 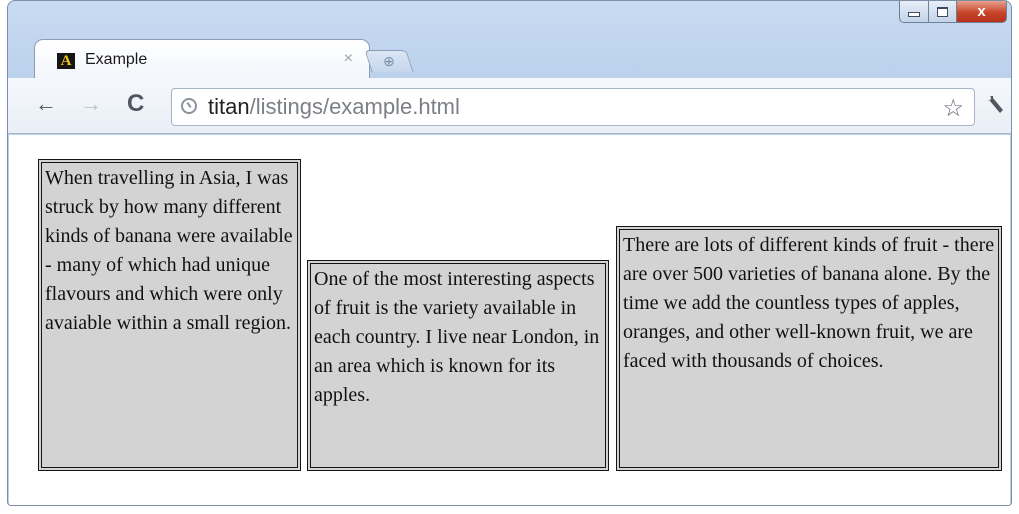 What do you see at coordinates (573, 107) in the screenshot?
I see `address-bar: titan/listings/example.html ☆` at bounding box center [573, 107].